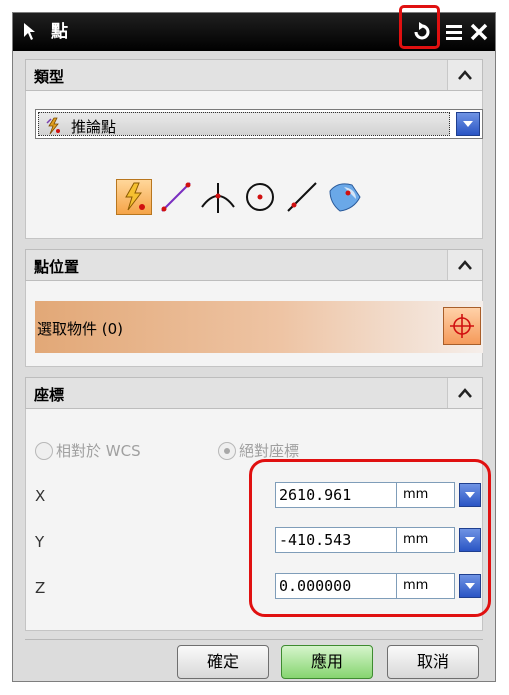 This screenshot has height=695, width=509. I want to click on reset-highlight-annotation, so click(419, 27).